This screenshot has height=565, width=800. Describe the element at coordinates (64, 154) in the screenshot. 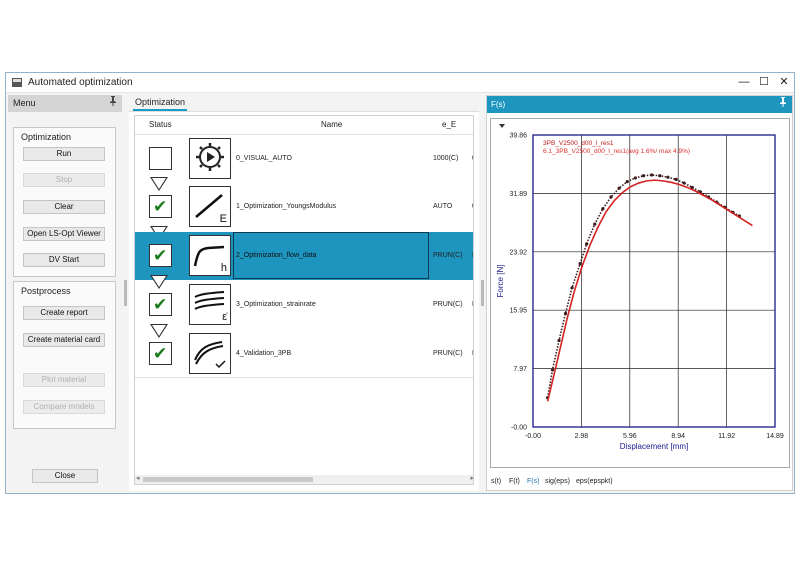

I see `run-button: Run` at that location.